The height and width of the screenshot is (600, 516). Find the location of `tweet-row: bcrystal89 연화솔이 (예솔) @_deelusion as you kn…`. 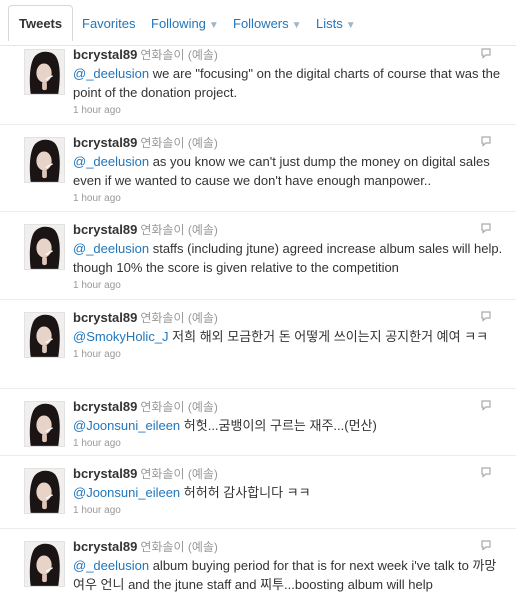

tweet-row: bcrystal89 연화솔이 (예솔) @_deelusion as you kn… is located at coordinates (258, 168).